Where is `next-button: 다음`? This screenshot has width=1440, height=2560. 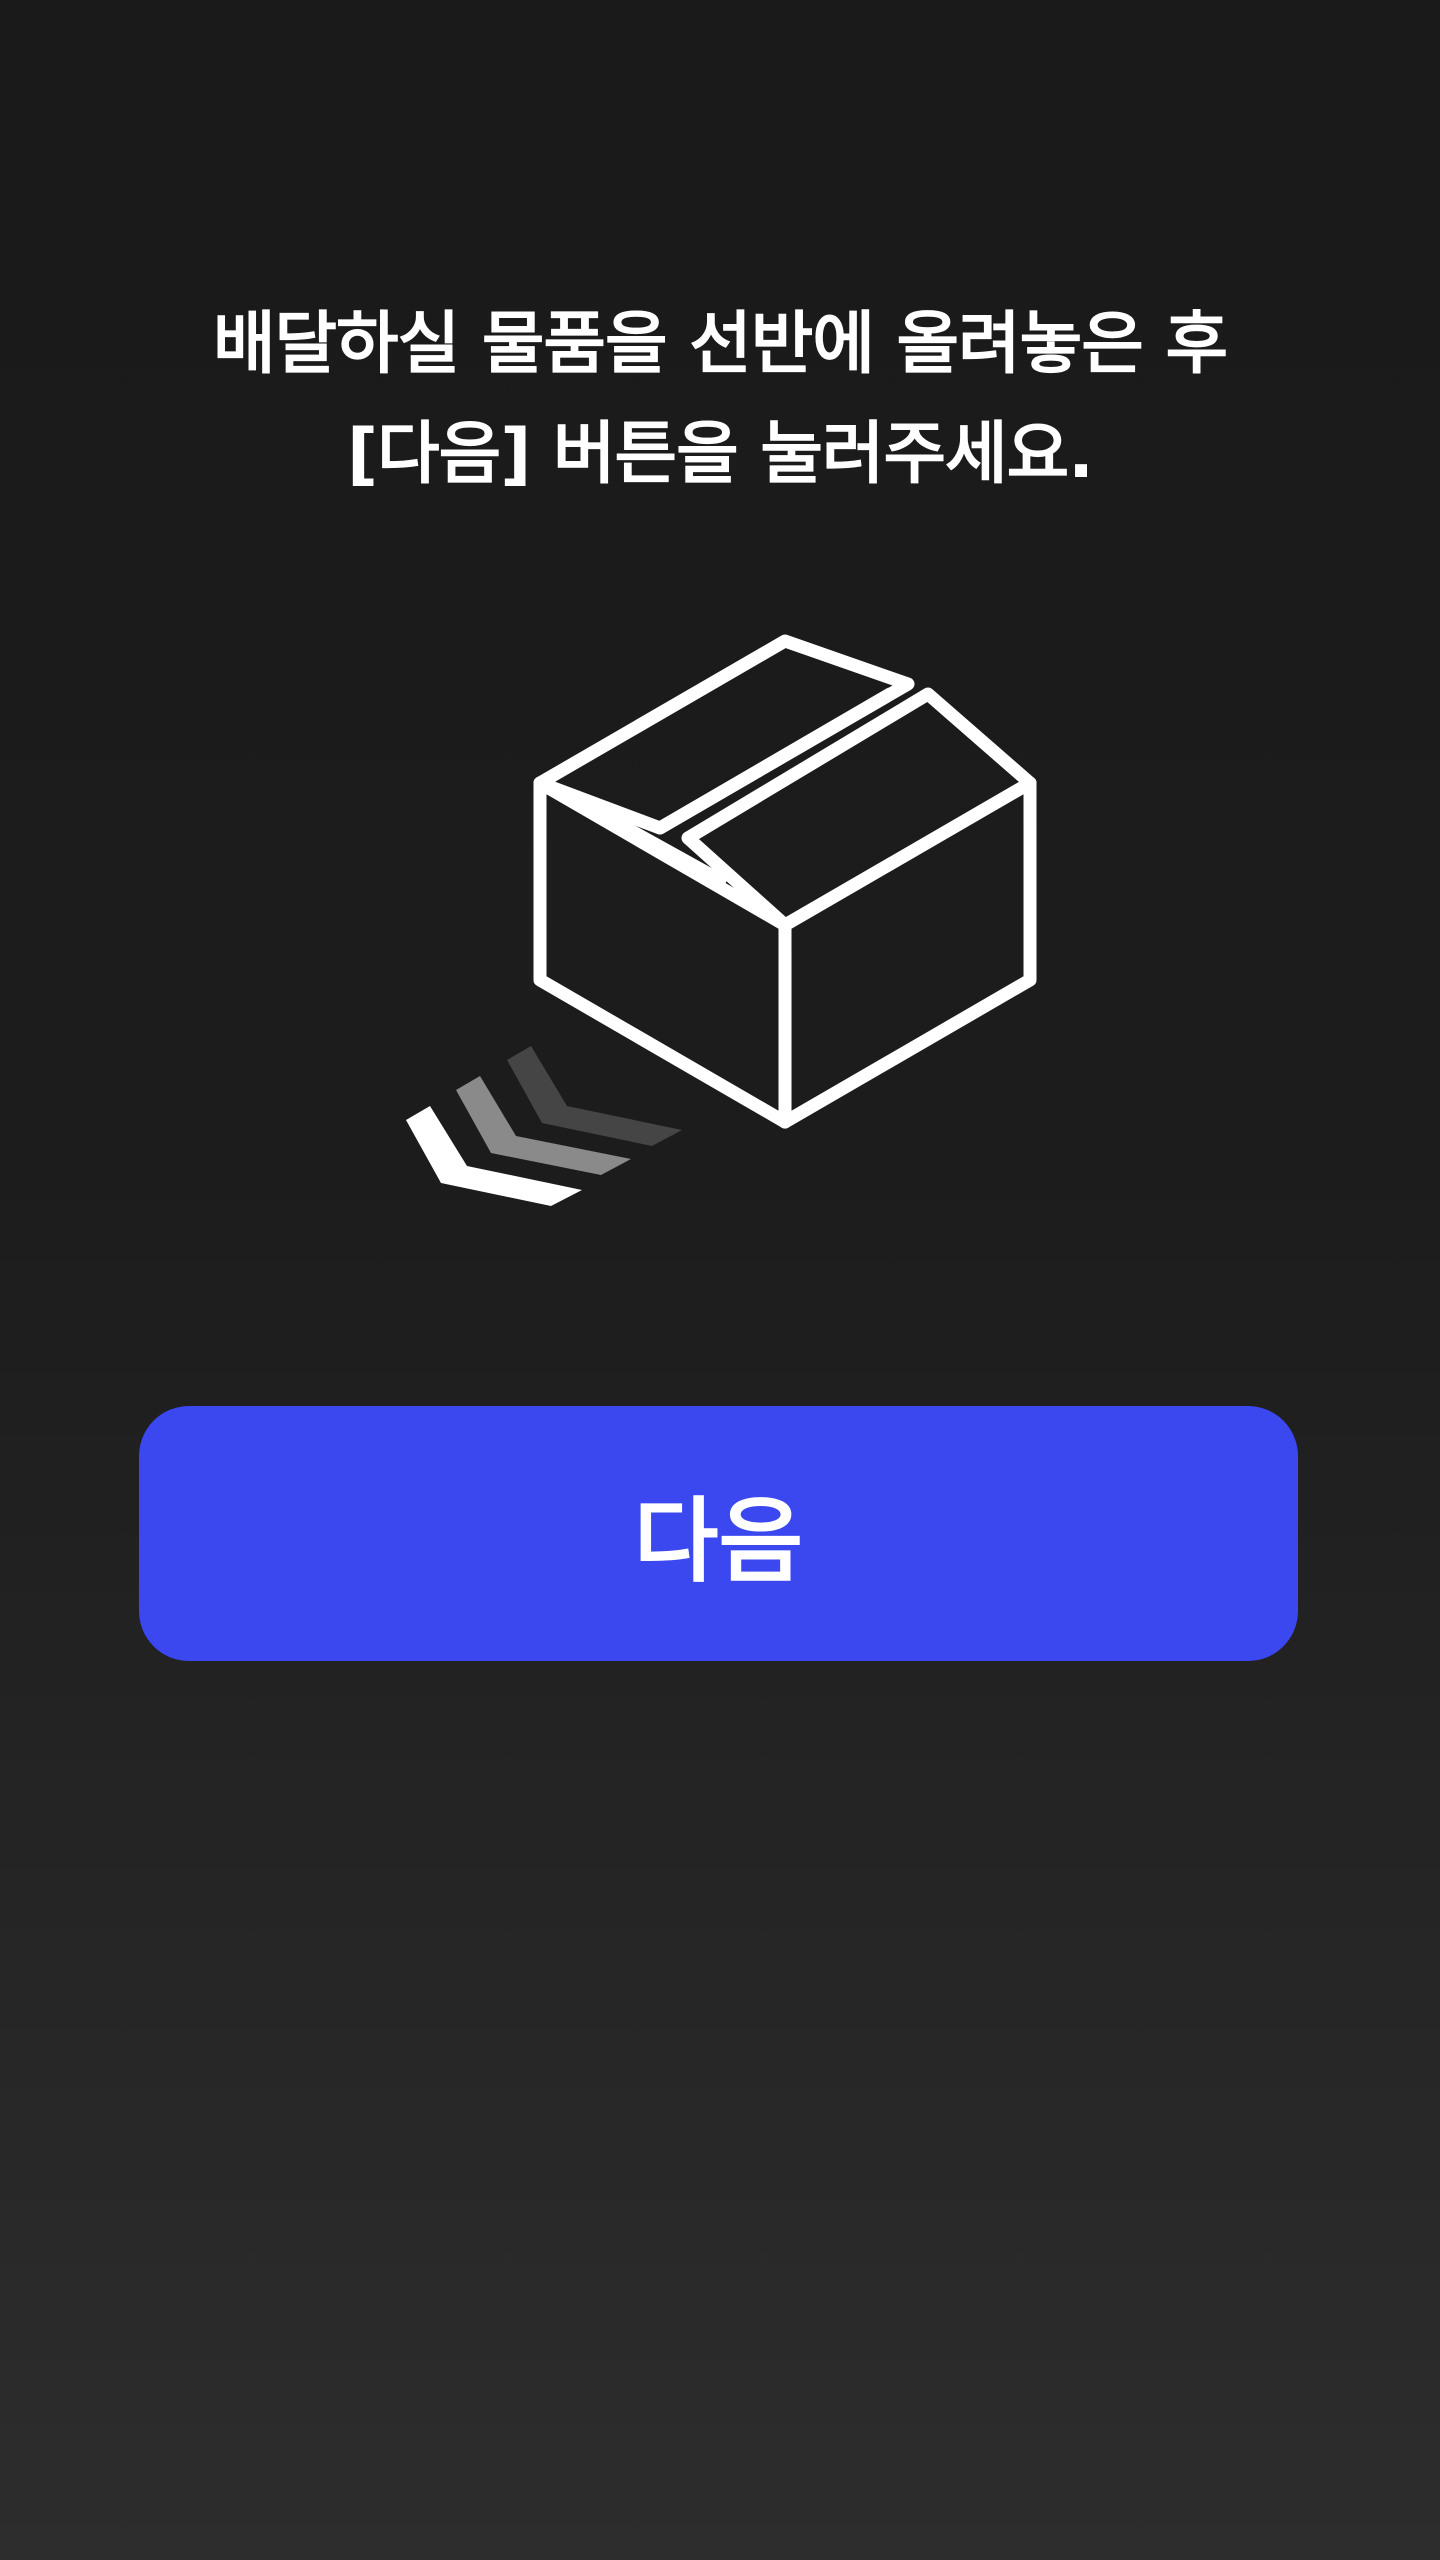
next-button: 다음 is located at coordinates (718, 1533).